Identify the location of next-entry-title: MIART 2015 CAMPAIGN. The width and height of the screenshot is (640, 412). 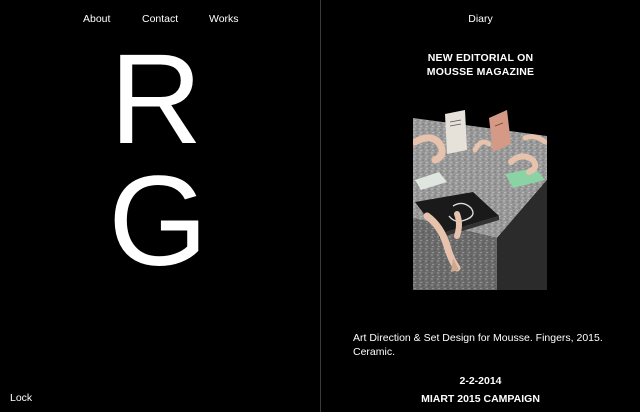
(480, 399).